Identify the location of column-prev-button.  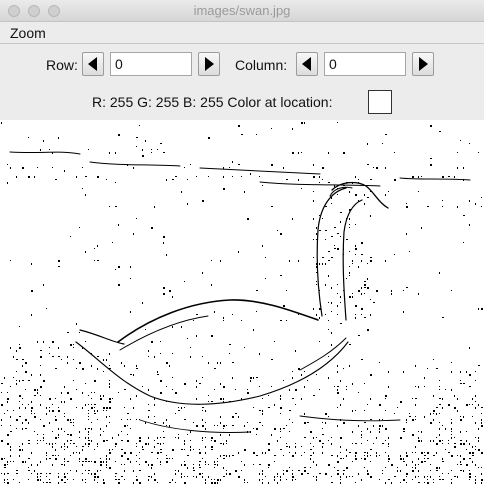
(307, 64).